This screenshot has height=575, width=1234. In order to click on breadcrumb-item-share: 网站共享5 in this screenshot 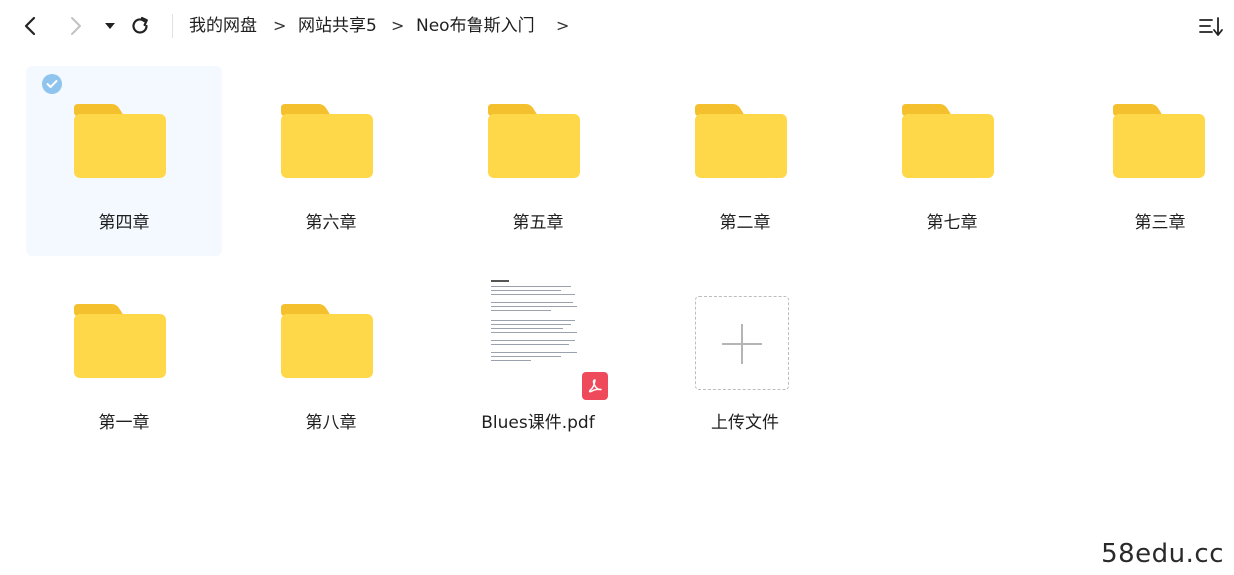, I will do `click(337, 26)`.